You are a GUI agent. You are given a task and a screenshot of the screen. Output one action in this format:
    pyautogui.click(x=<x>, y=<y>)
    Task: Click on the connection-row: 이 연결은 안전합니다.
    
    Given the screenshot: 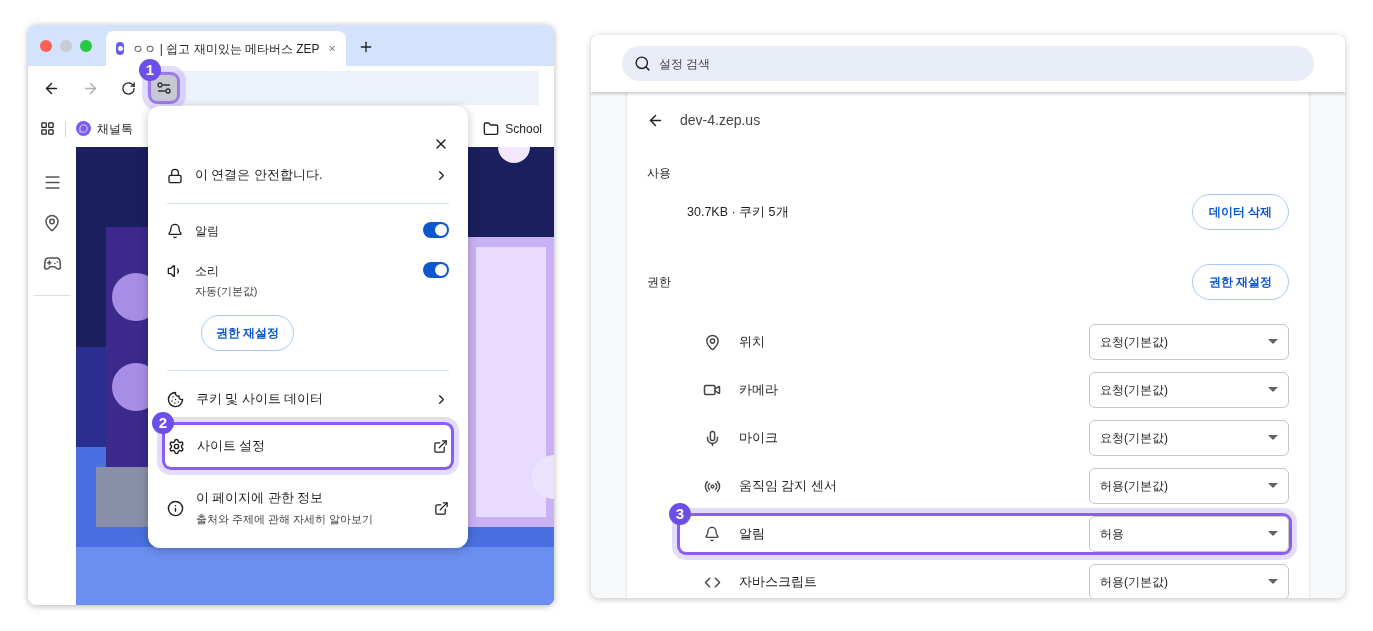 What is the action you would take?
    pyautogui.click(x=308, y=175)
    